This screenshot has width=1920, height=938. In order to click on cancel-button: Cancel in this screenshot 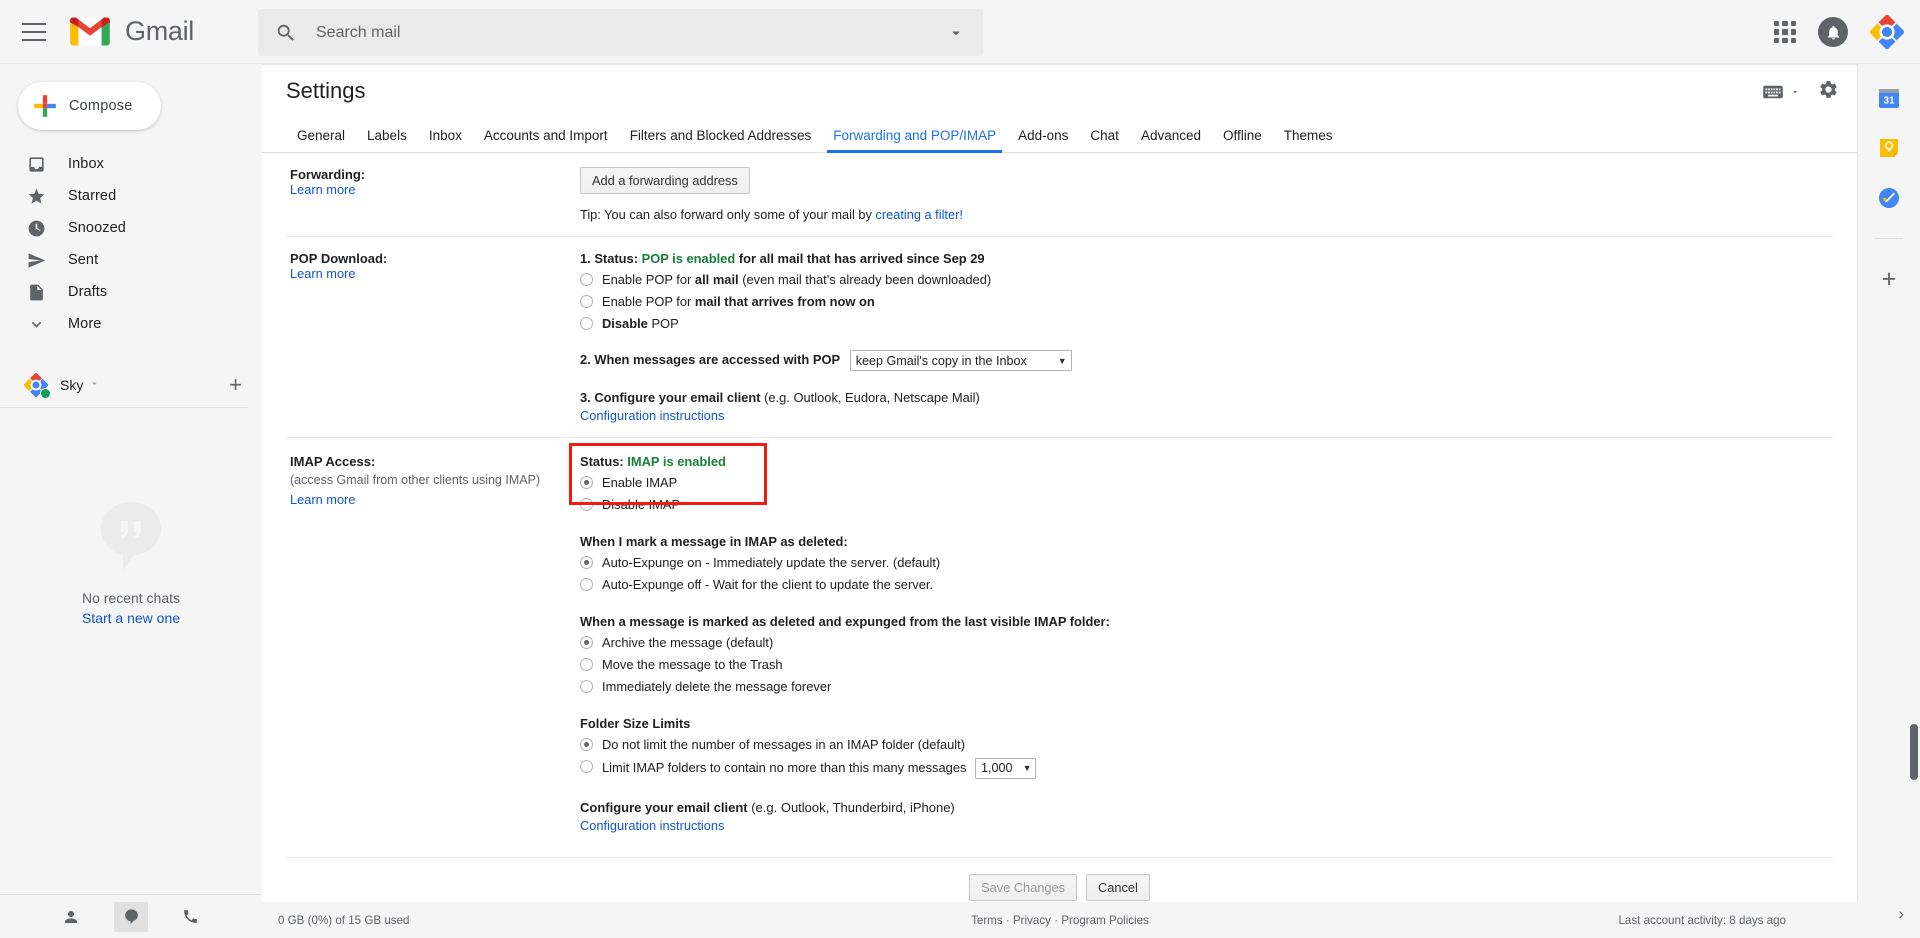, I will do `click(1118, 887)`.